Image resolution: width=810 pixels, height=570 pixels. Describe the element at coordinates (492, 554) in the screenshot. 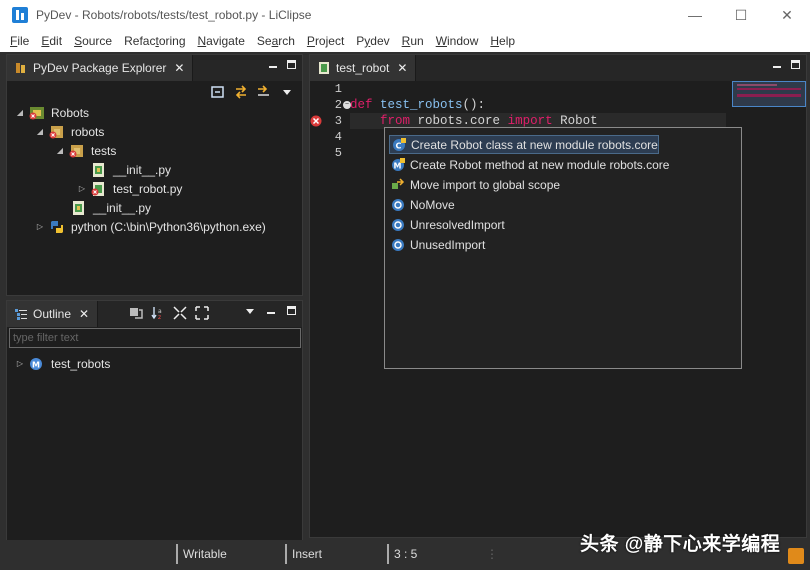

I see `status-grip: ⋮` at that location.